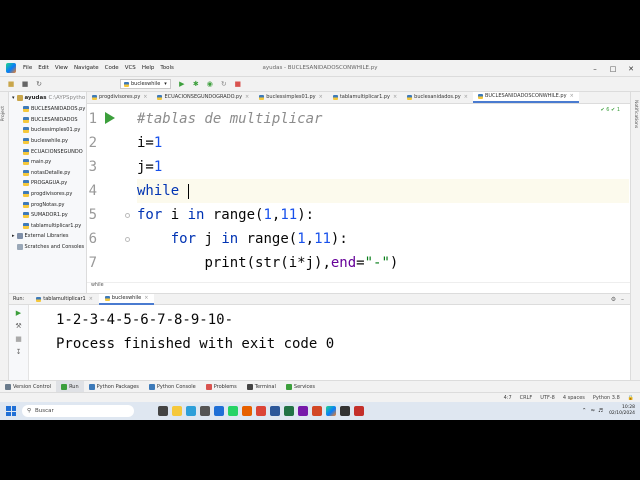 This screenshot has width=640, height=480. I want to click on project-file-item: progNotas.py, so click(47, 204).